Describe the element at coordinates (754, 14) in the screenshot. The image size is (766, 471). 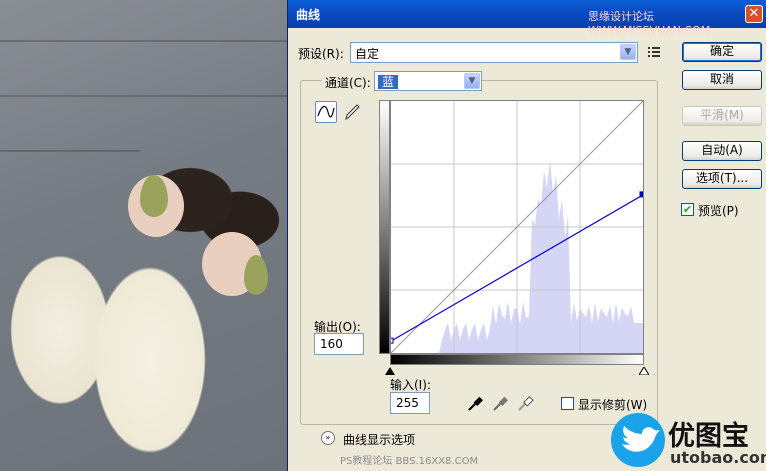
I see `close-button: ✕` at that location.